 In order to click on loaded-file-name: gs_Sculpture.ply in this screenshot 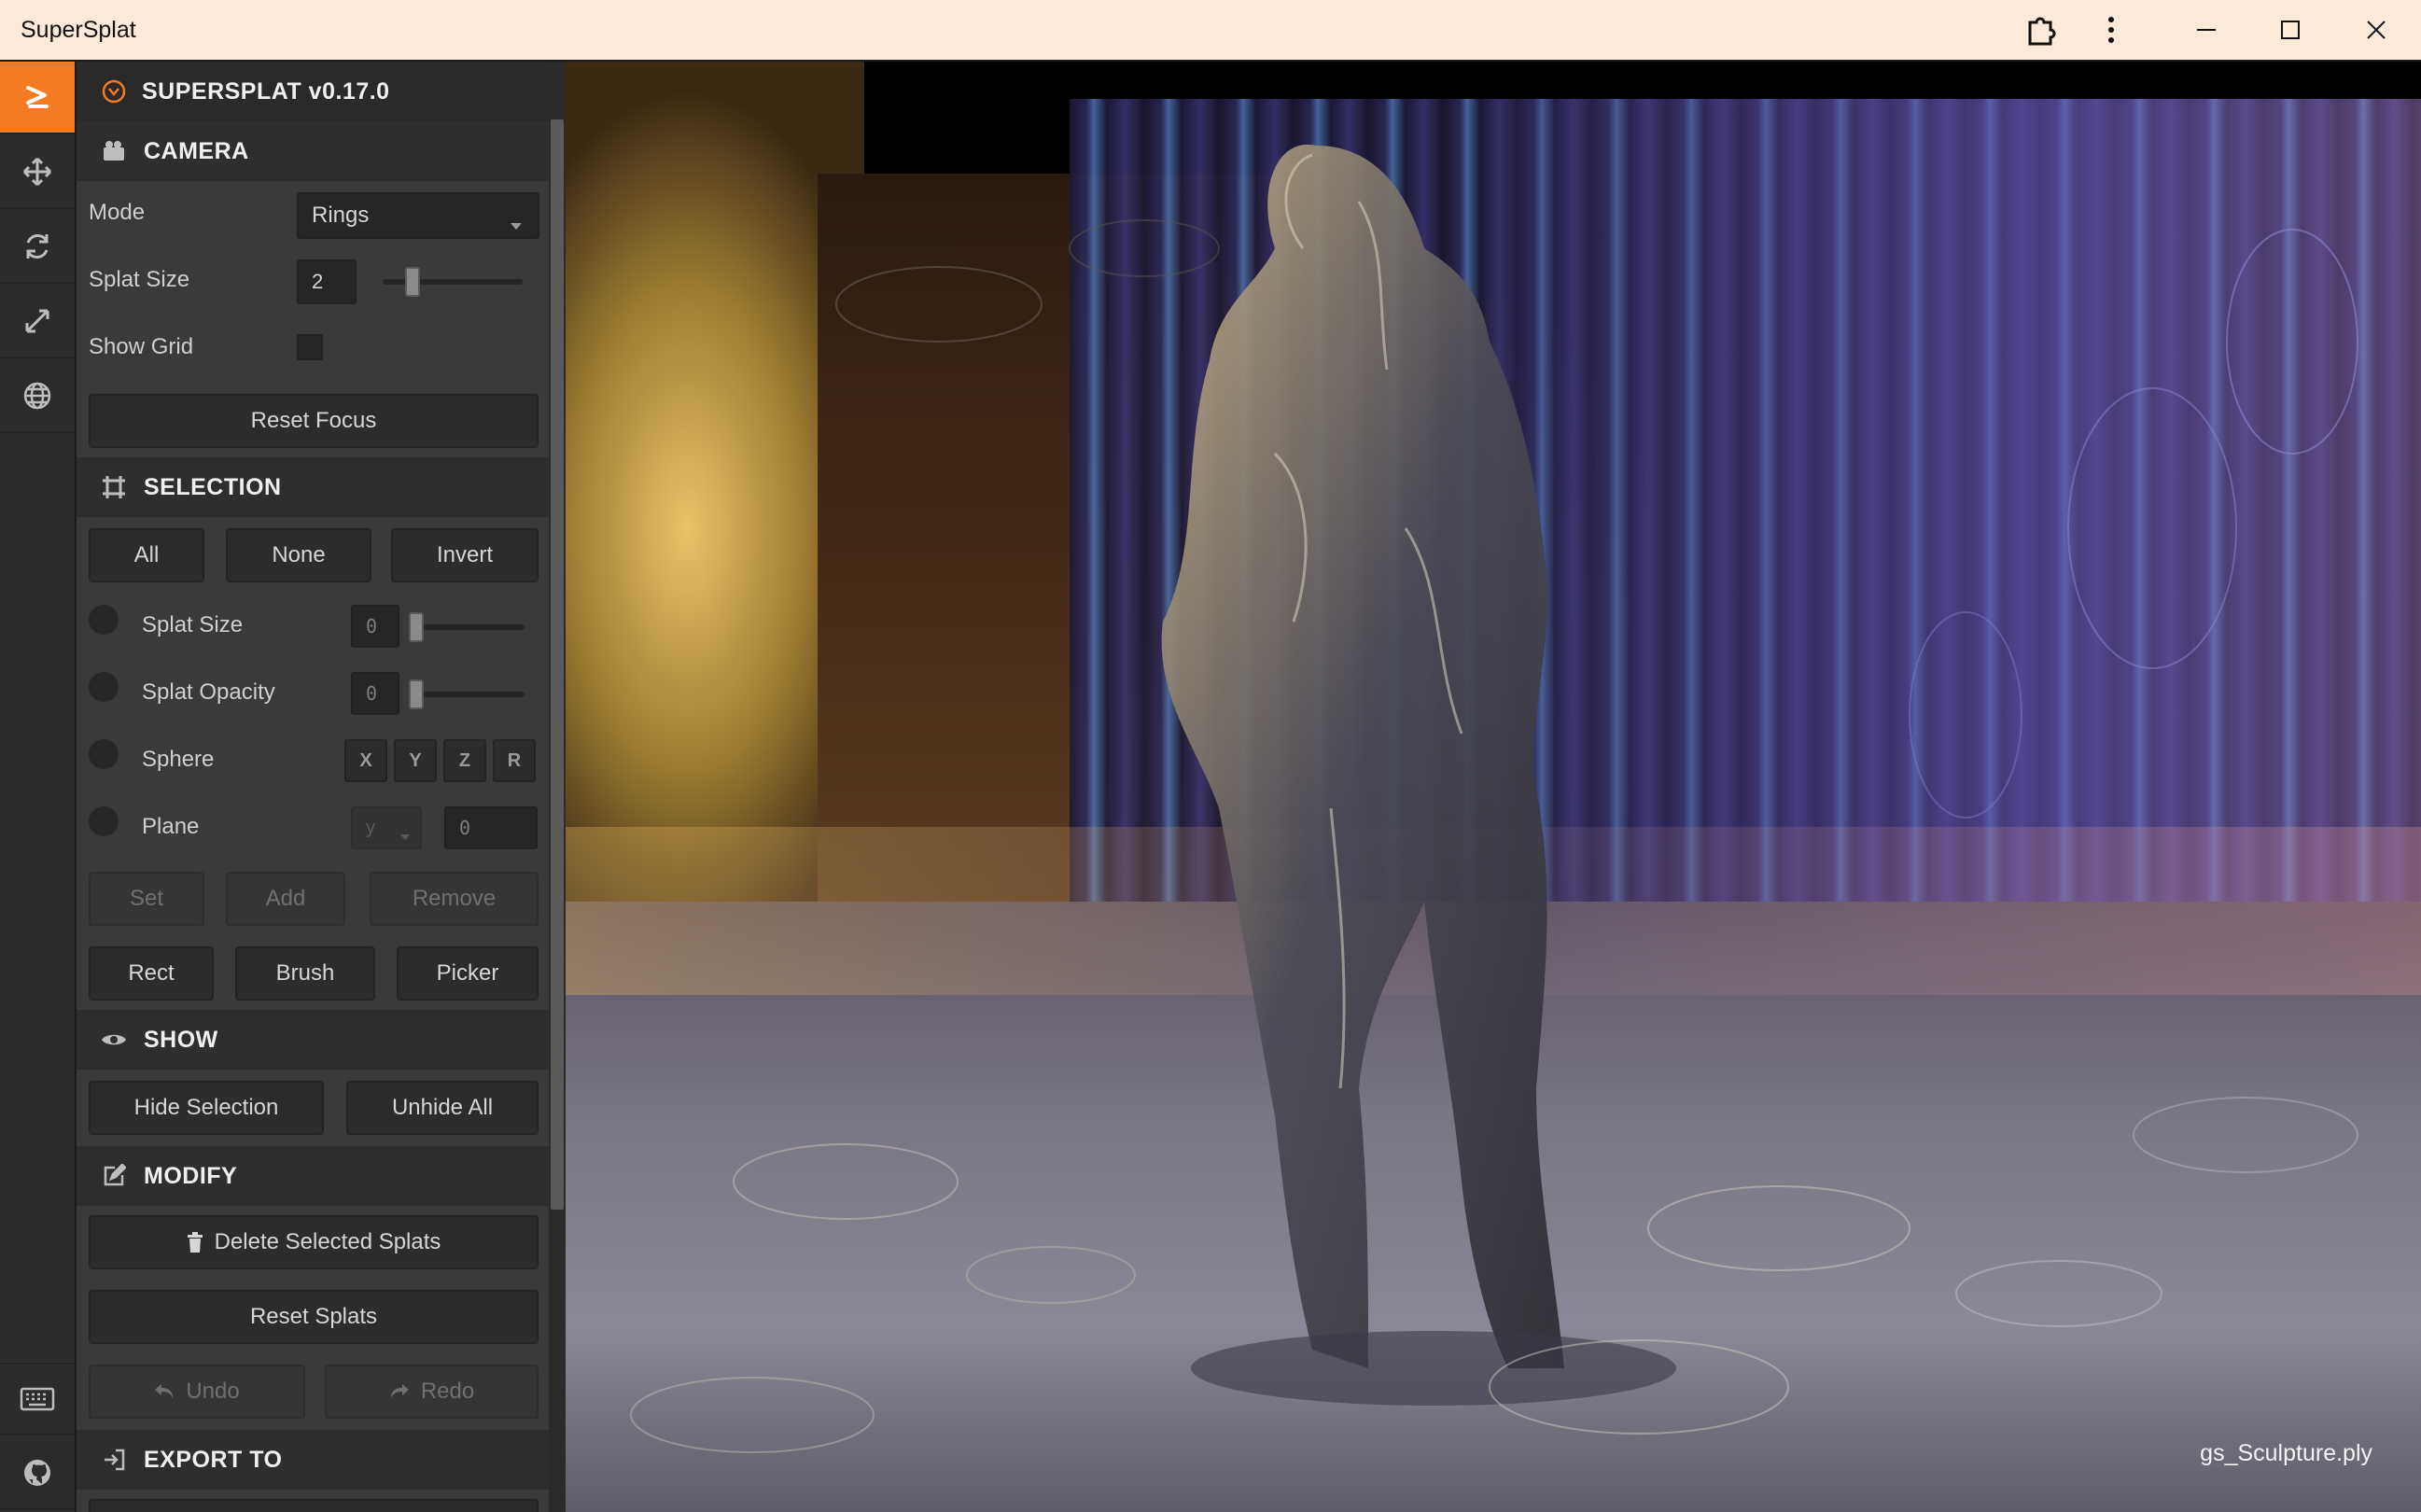, I will do `click(2286, 1453)`.